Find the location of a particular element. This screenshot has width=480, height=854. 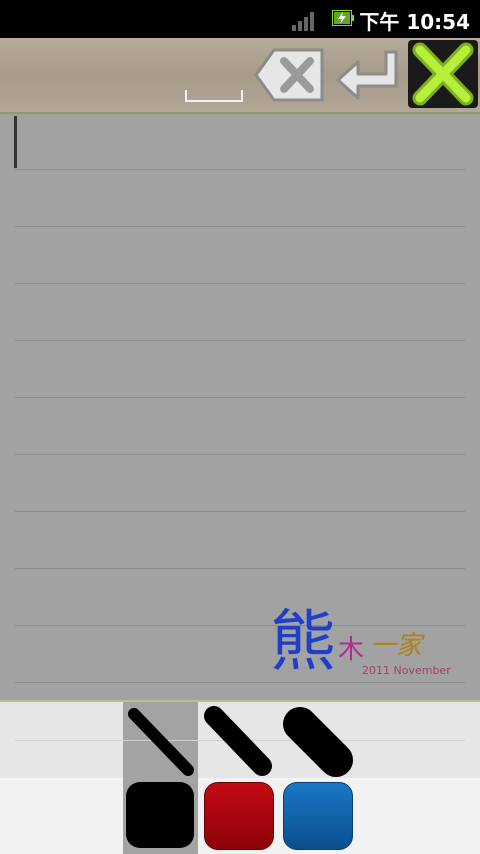

color-swatch-red is located at coordinates (239, 816).